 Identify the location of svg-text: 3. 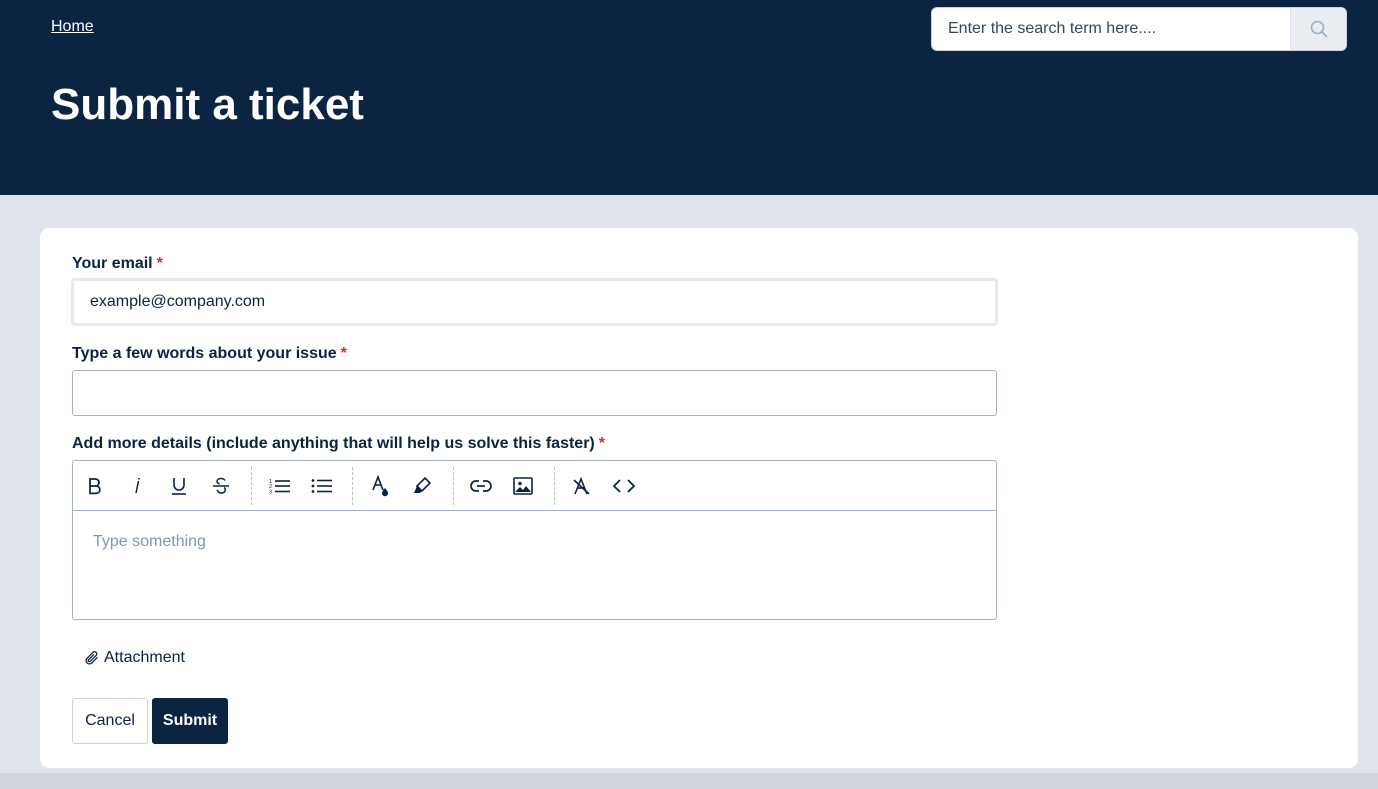
(270, 493).